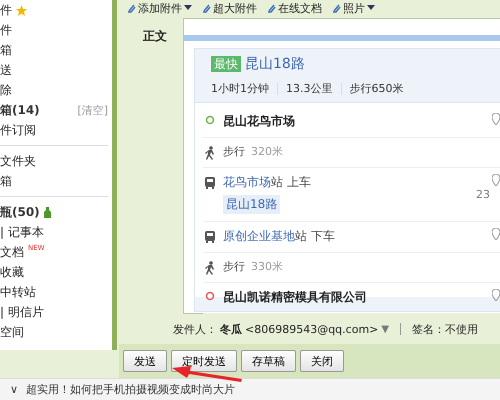 The image size is (500, 400). What do you see at coordinates (483, 194) in the screenshot?
I see `stop-count: 23` at bounding box center [483, 194].